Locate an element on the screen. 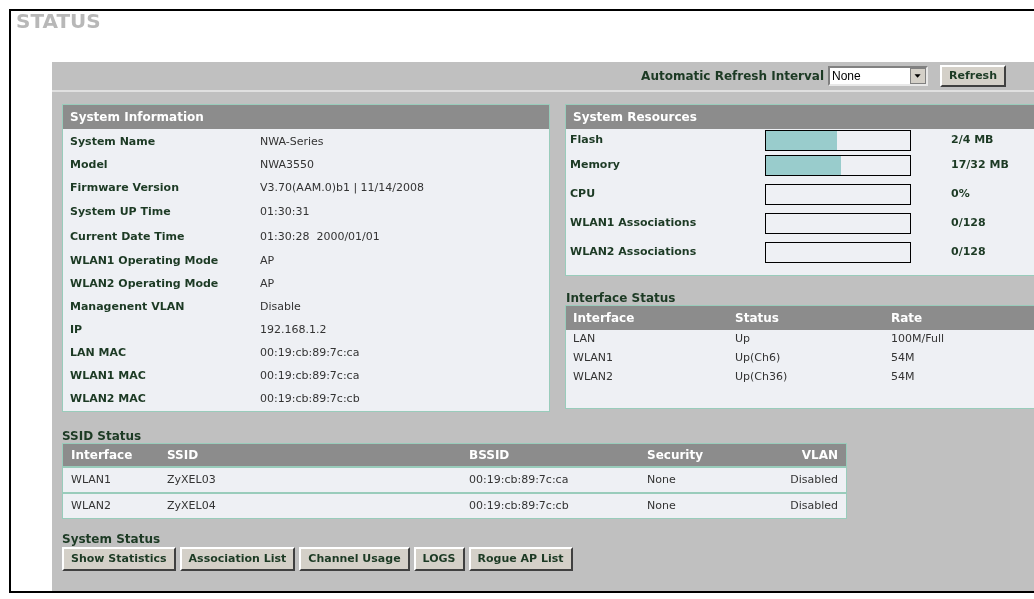 This screenshot has width=1034, height=599. table-cell-text: Up is located at coordinates (743, 339).